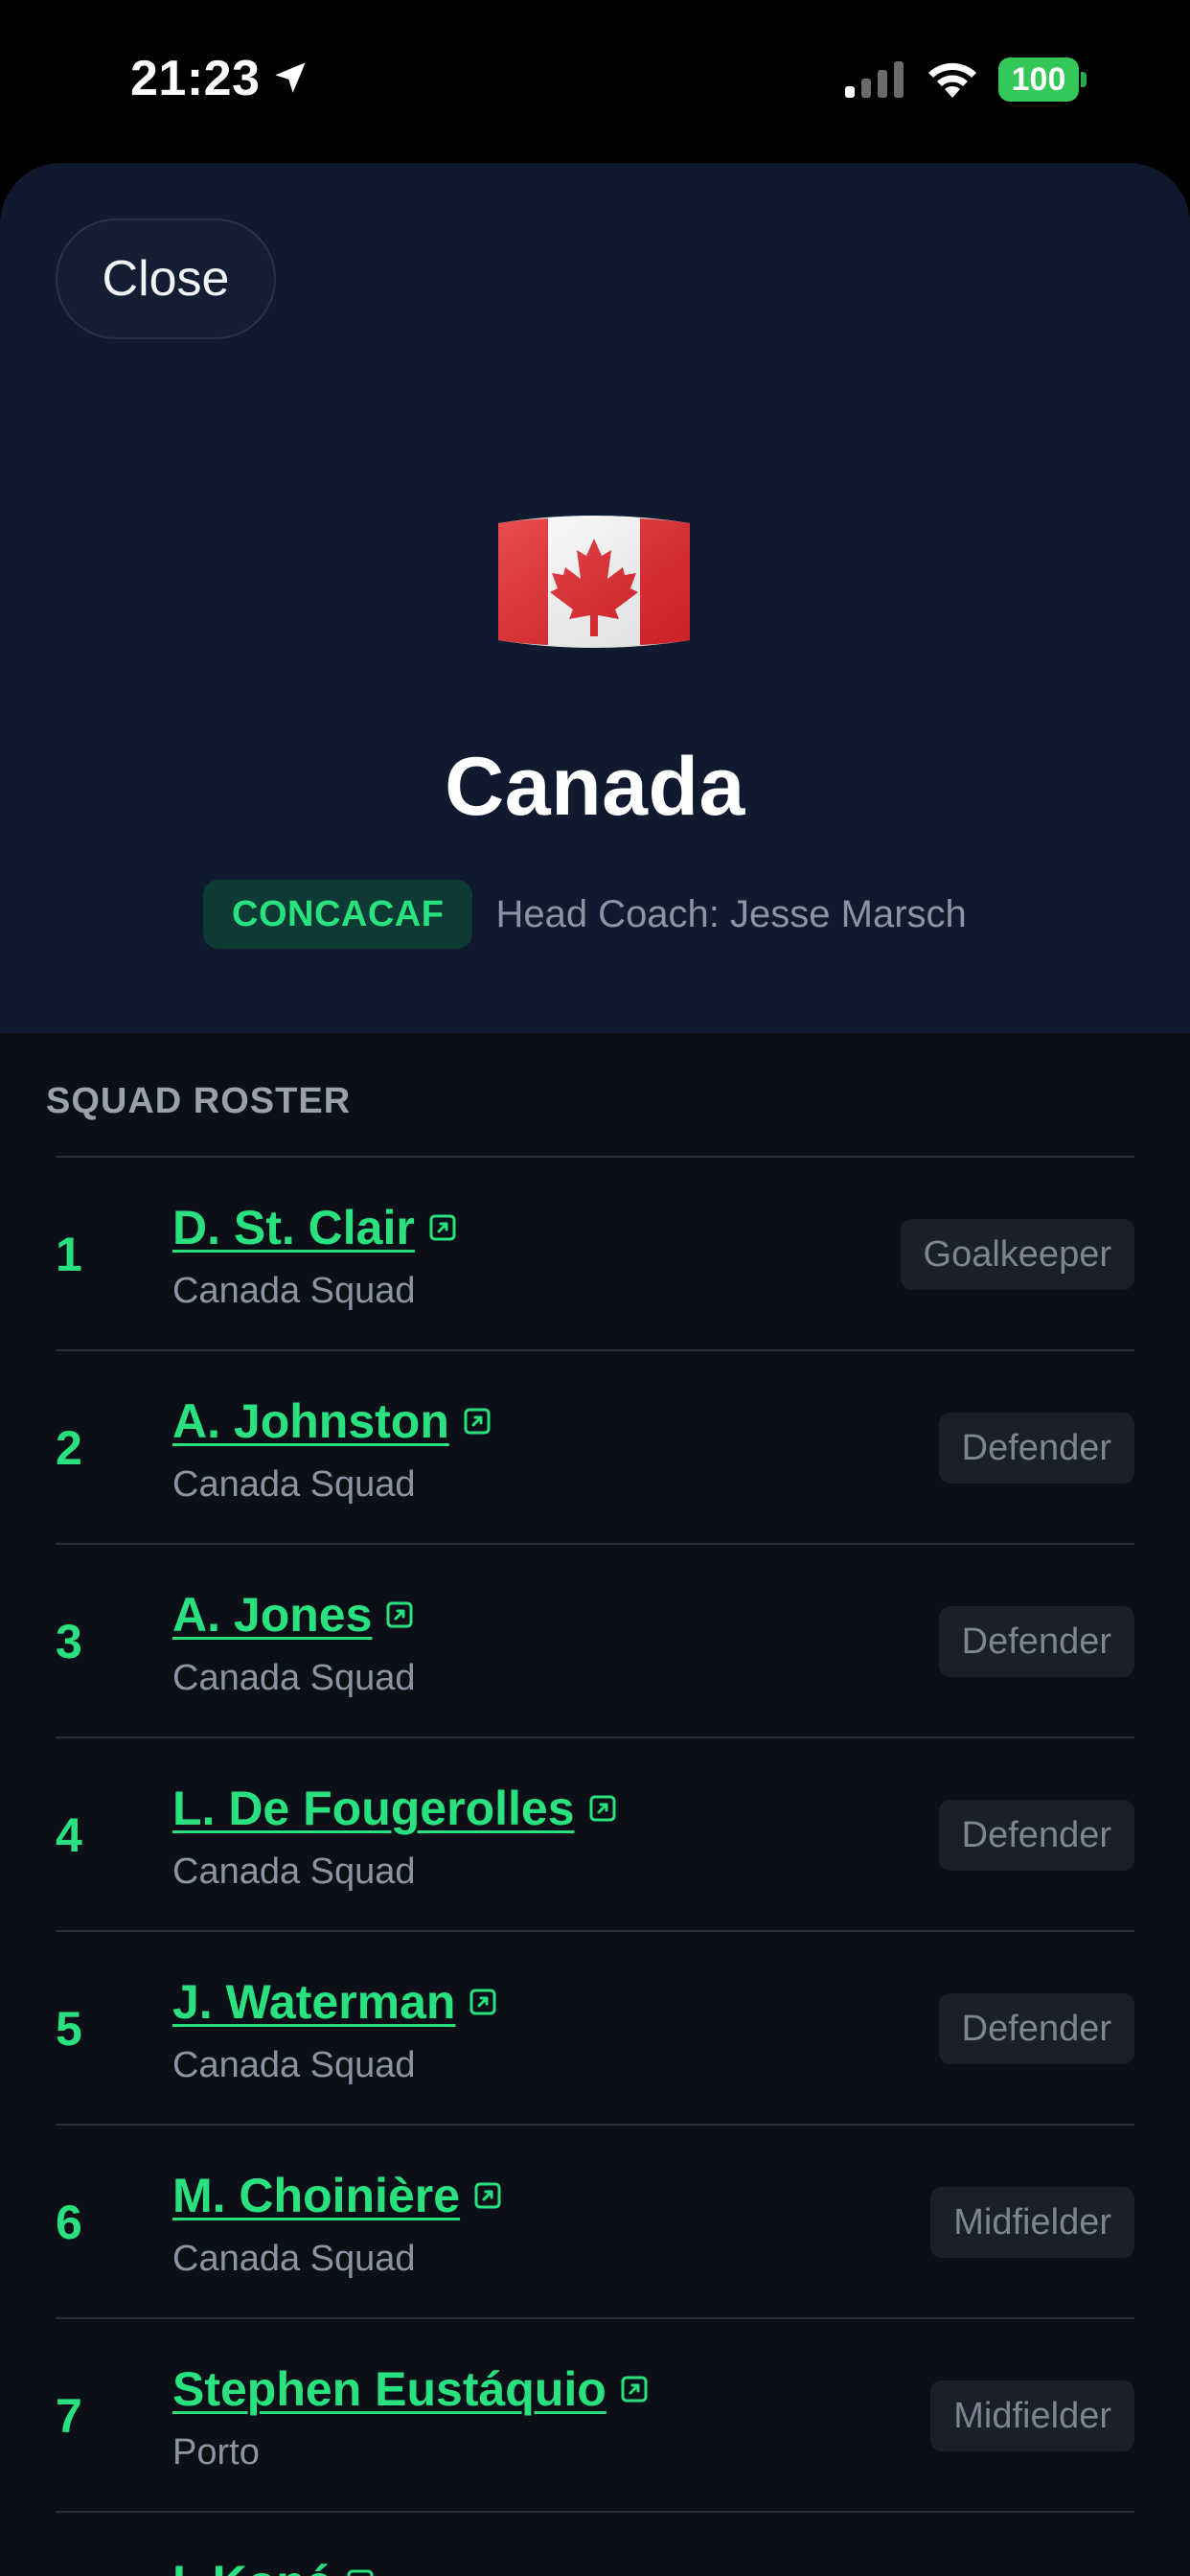 This screenshot has height=2576, width=1190. I want to click on battery-indicator: 100, so click(1042, 80).